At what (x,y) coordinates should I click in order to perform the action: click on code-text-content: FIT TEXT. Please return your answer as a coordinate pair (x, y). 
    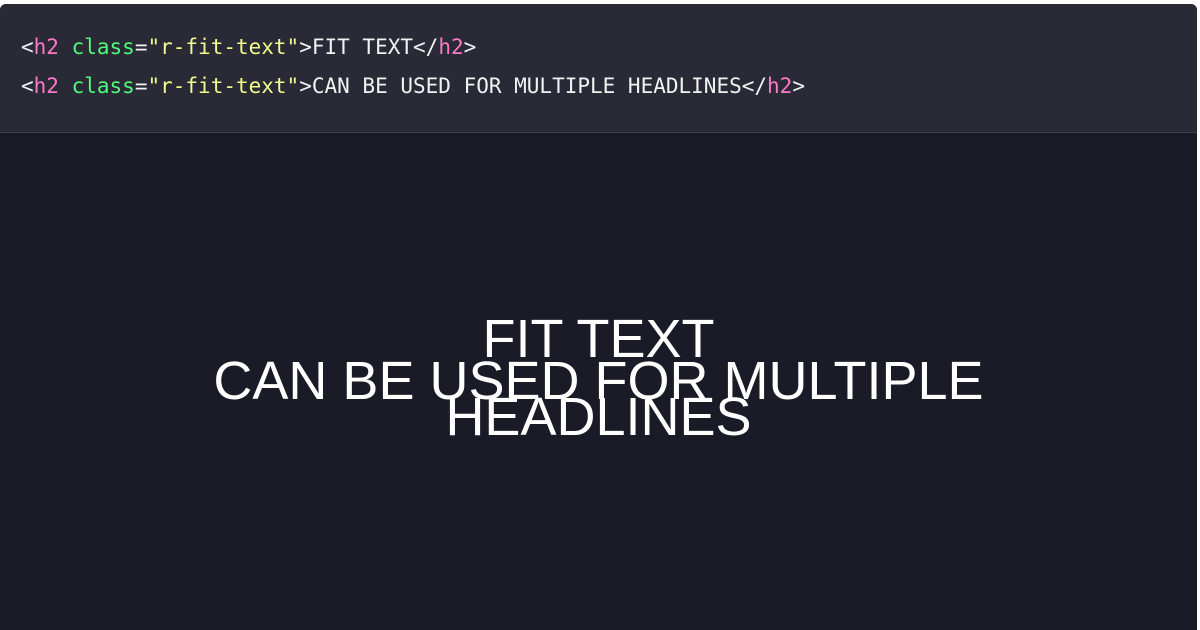
    Looking at the image, I should click on (362, 47).